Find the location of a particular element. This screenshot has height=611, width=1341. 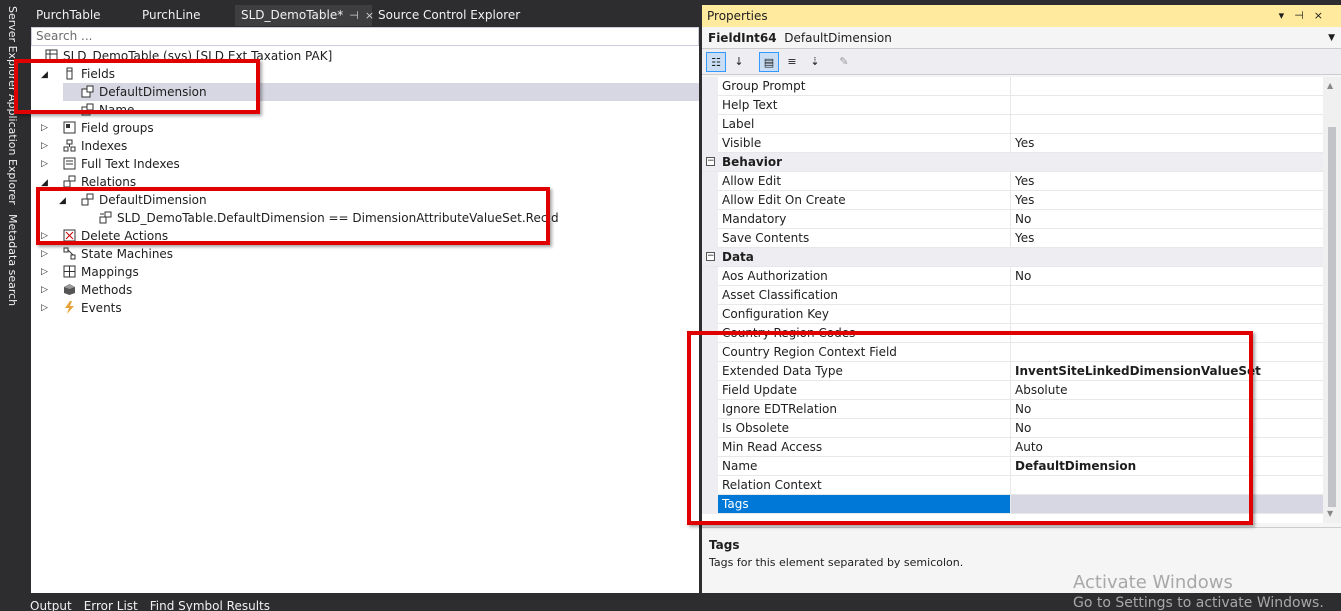

sidebar-item-metadata-search: Metadata search is located at coordinates (12, 260).